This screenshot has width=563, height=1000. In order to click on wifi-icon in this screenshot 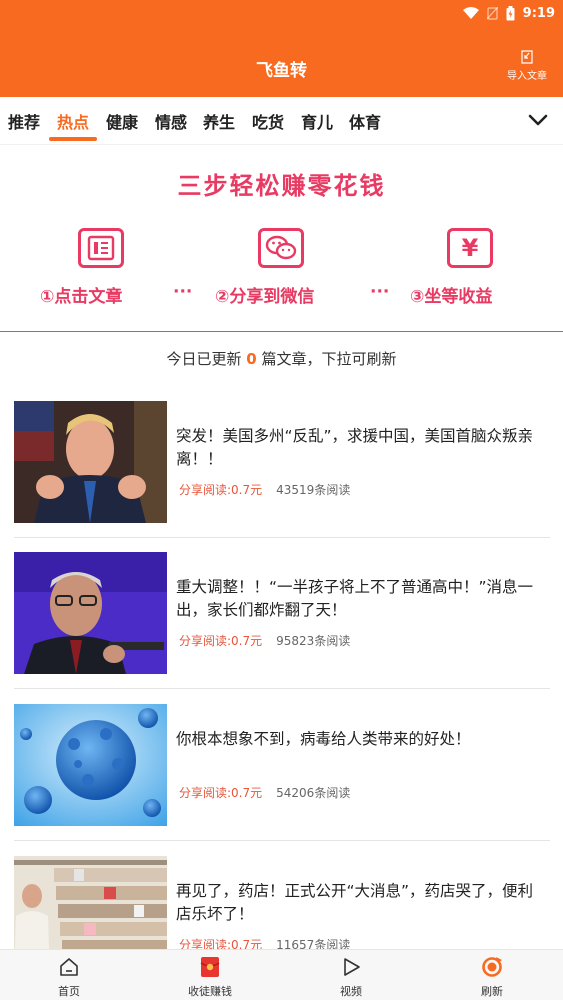, I will do `click(470, 13)`.